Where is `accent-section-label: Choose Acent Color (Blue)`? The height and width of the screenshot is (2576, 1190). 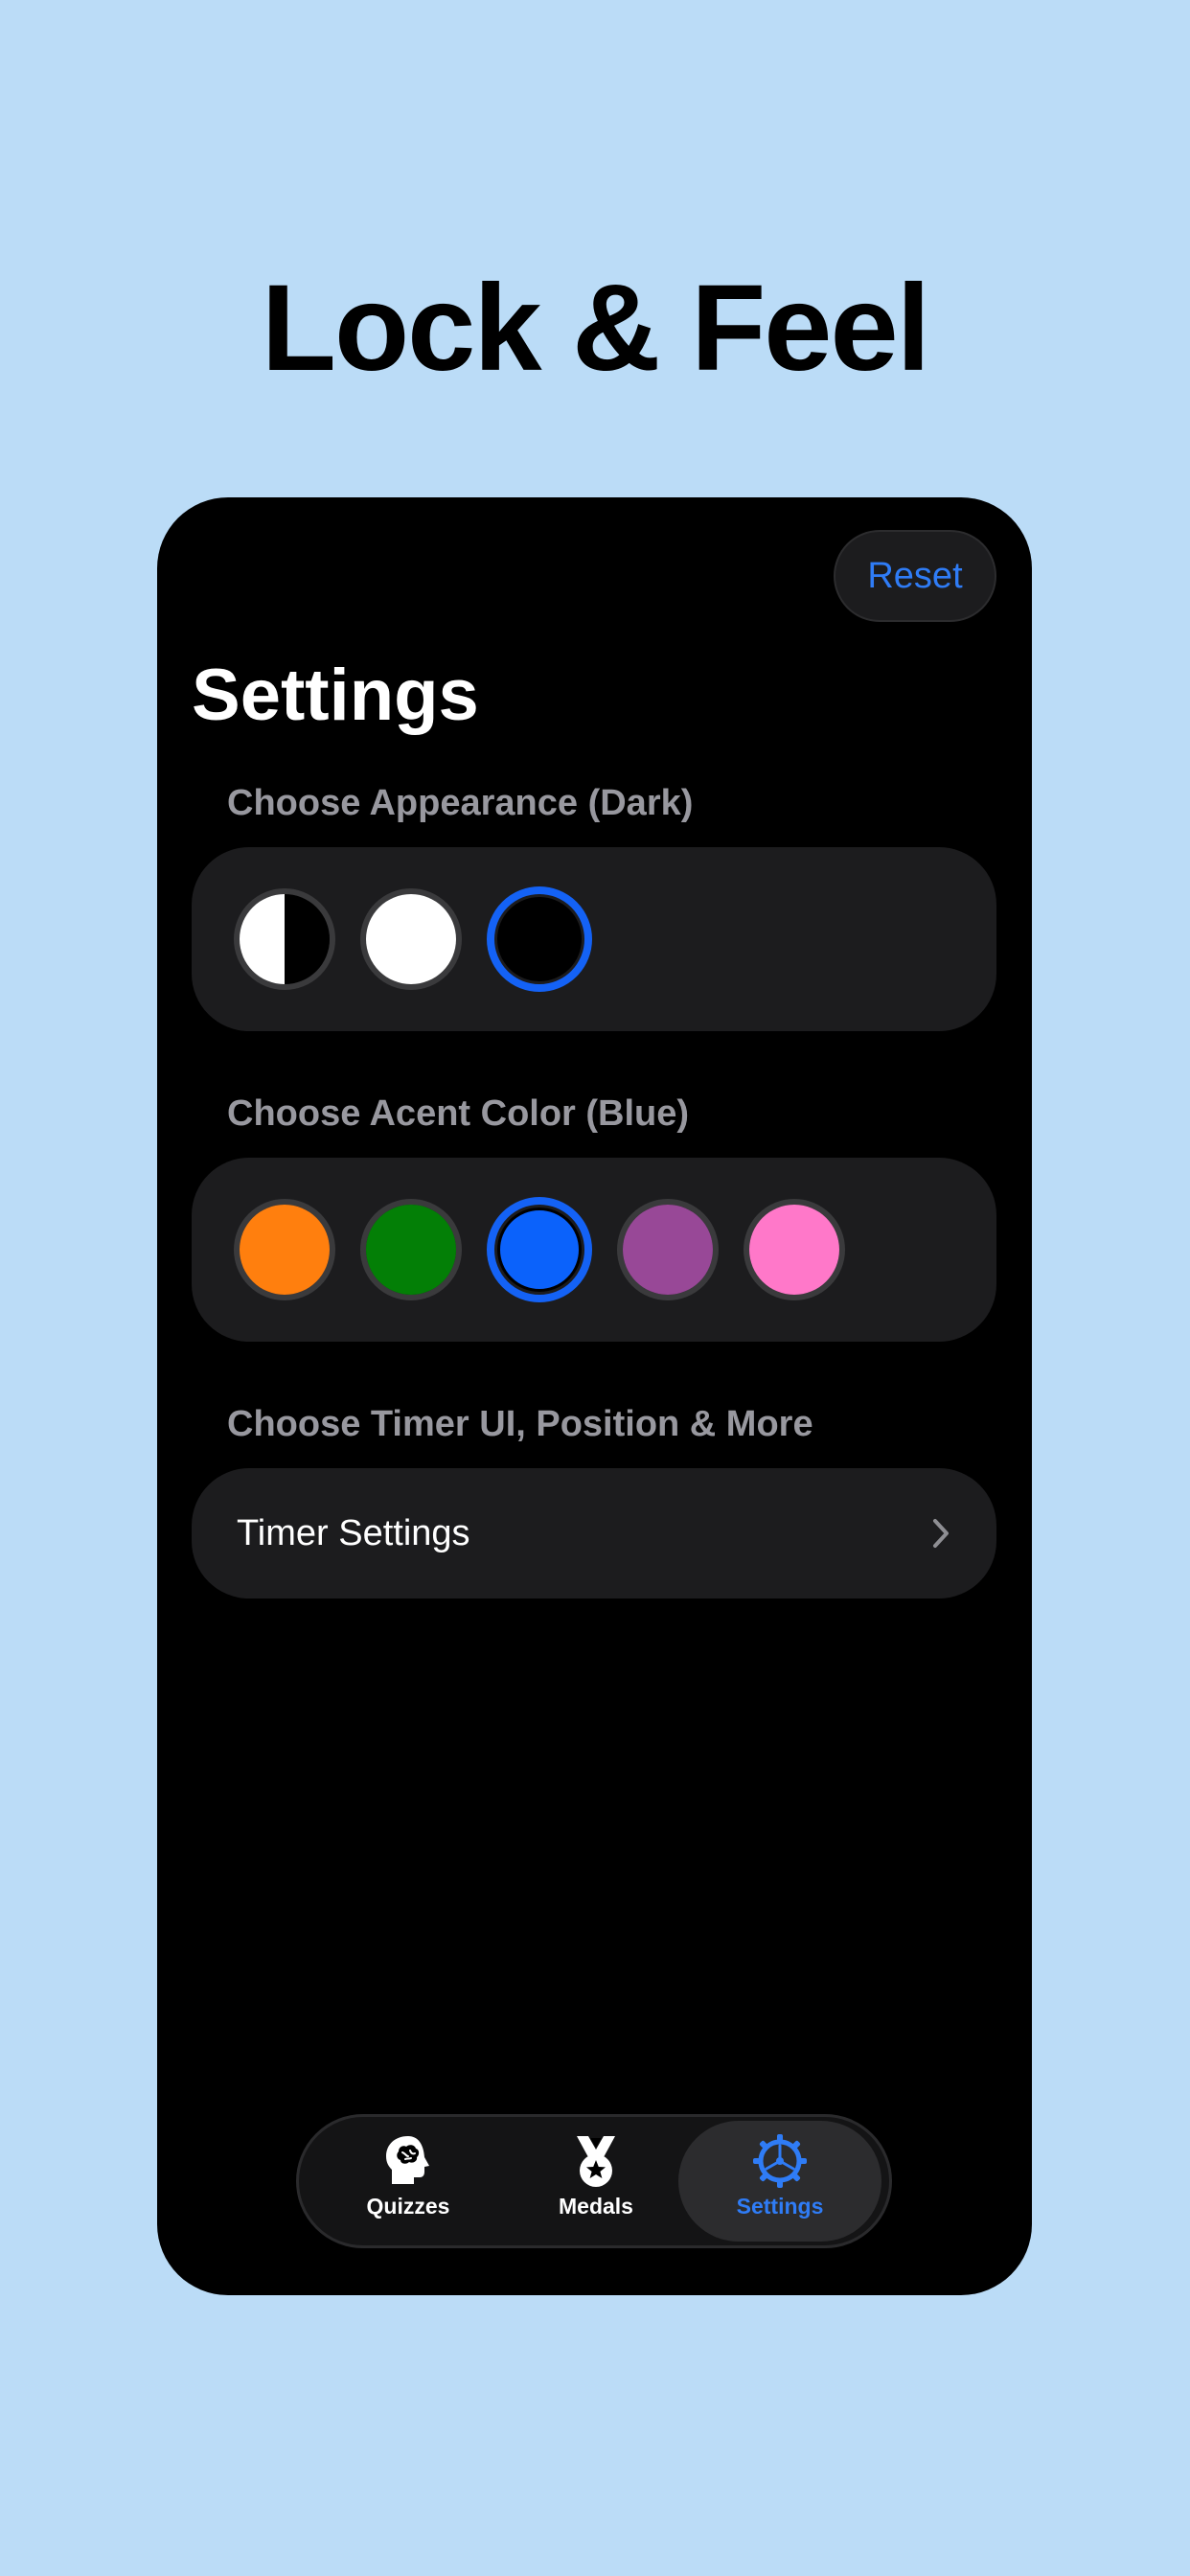 accent-section-label: Choose Acent Color (Blue) is located at coordinates (459, 1113).